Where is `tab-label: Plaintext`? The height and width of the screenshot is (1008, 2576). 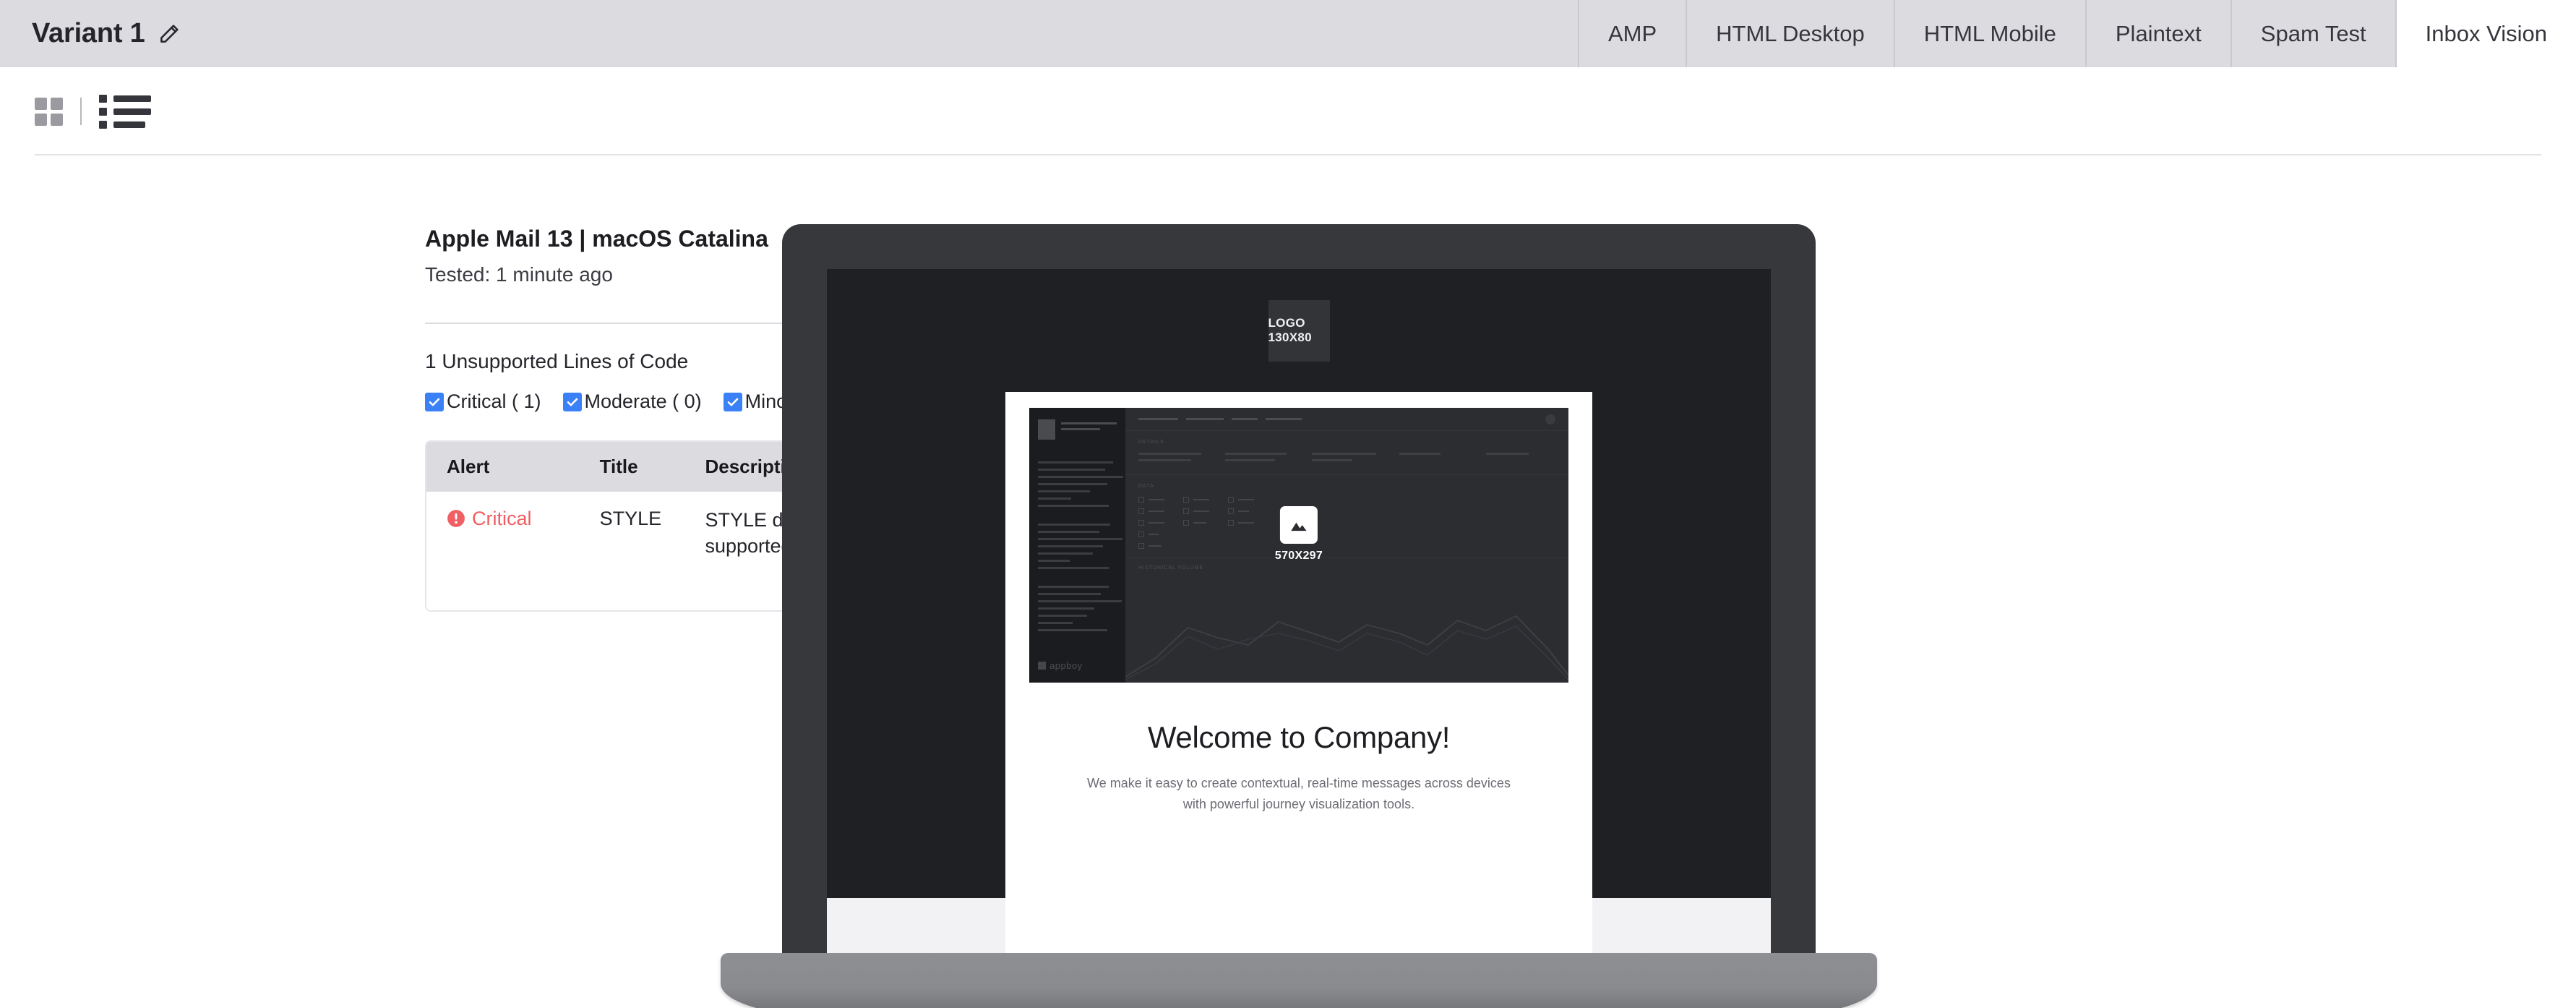 tab-label: Plaintext is located at coordinates (2159, 33).